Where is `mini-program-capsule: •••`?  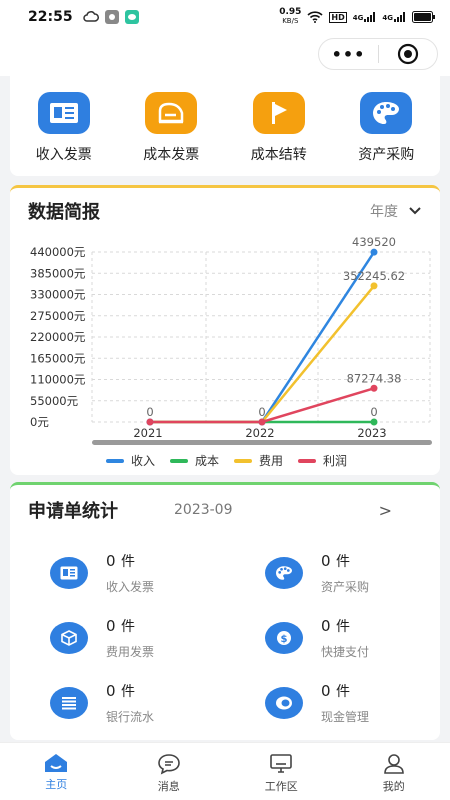 mini-program-capsule: ••• is located at coordinates (378, 54).